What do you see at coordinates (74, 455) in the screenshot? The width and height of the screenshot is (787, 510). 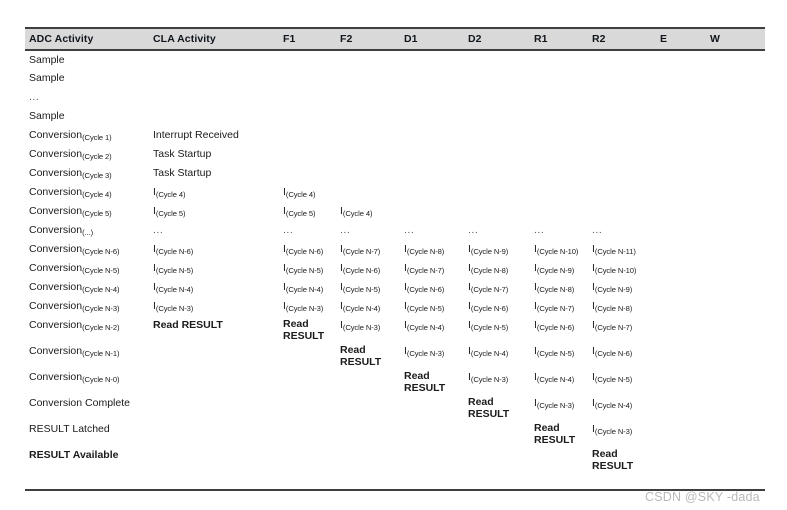 I see `cell-read-result-value: RESULT Available` at bounding box center [74, 455].